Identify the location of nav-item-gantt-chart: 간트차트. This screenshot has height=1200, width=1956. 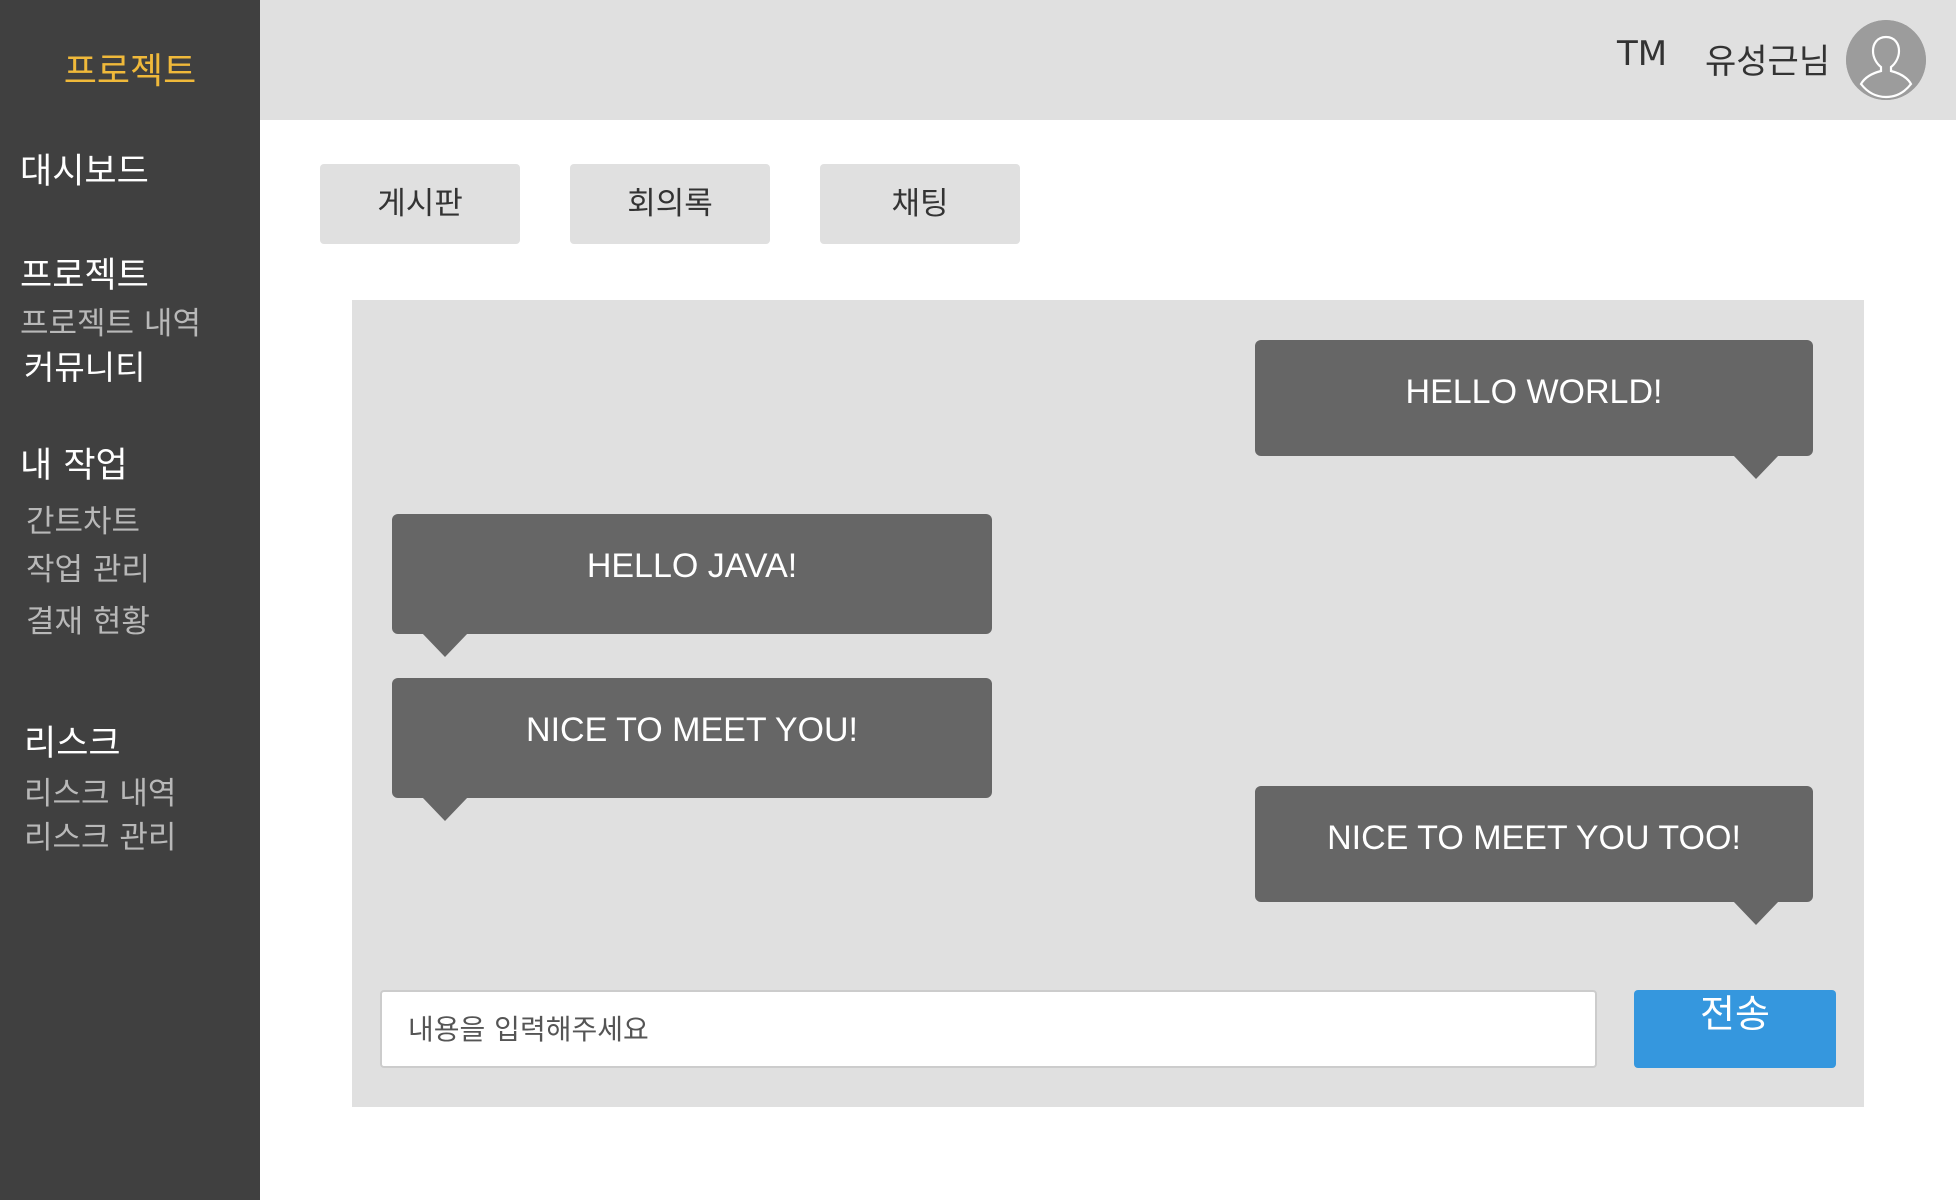
(83, 518).